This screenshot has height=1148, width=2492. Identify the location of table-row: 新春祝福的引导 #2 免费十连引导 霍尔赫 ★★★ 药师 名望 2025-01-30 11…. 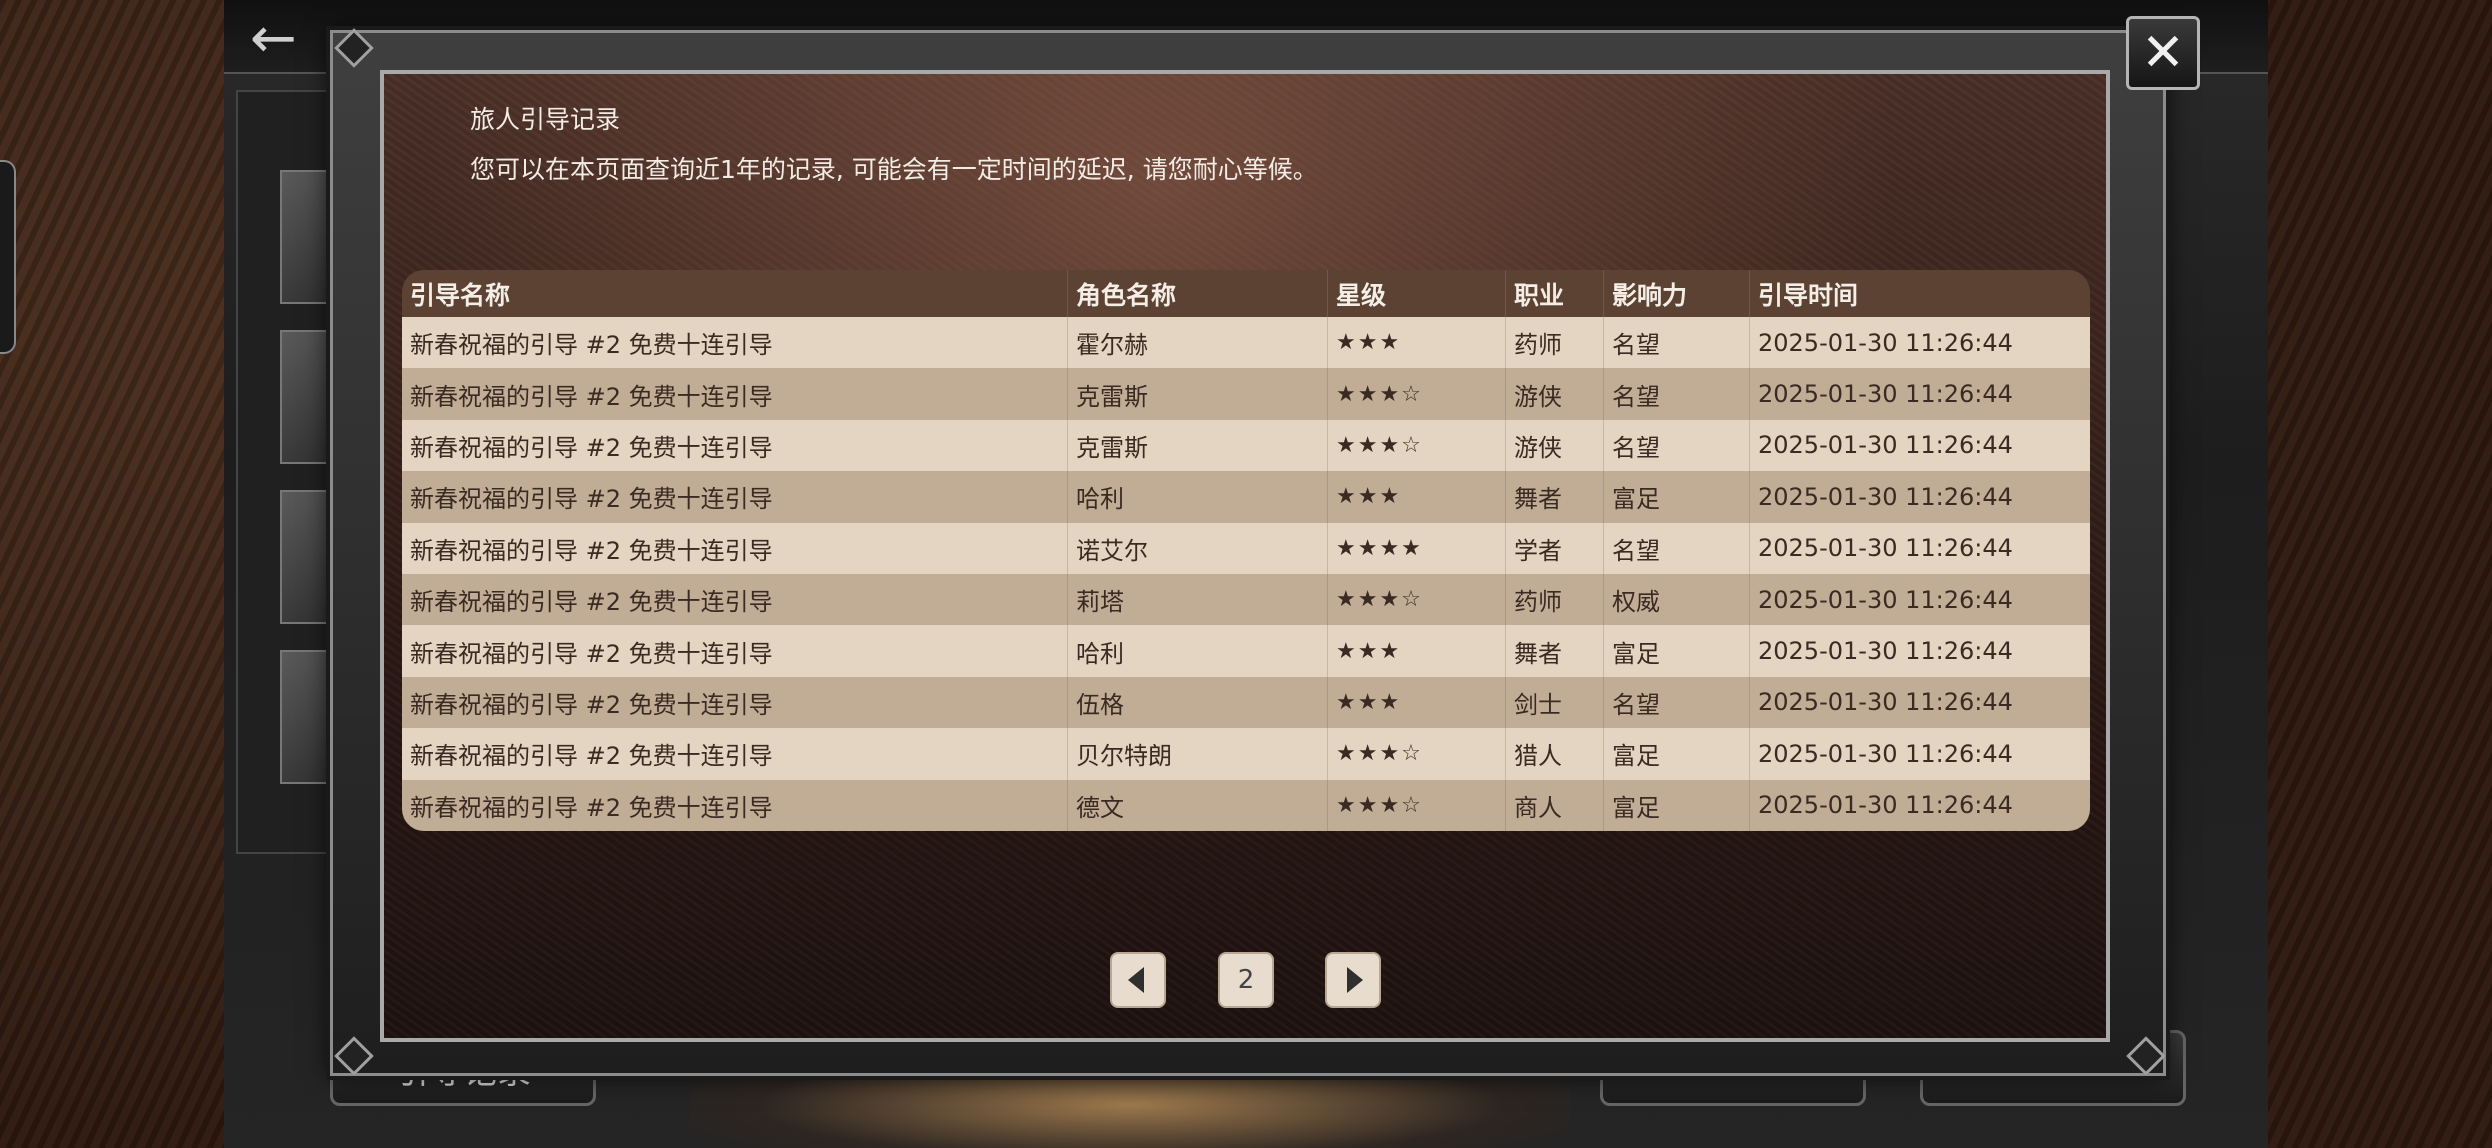
(1246, 343).